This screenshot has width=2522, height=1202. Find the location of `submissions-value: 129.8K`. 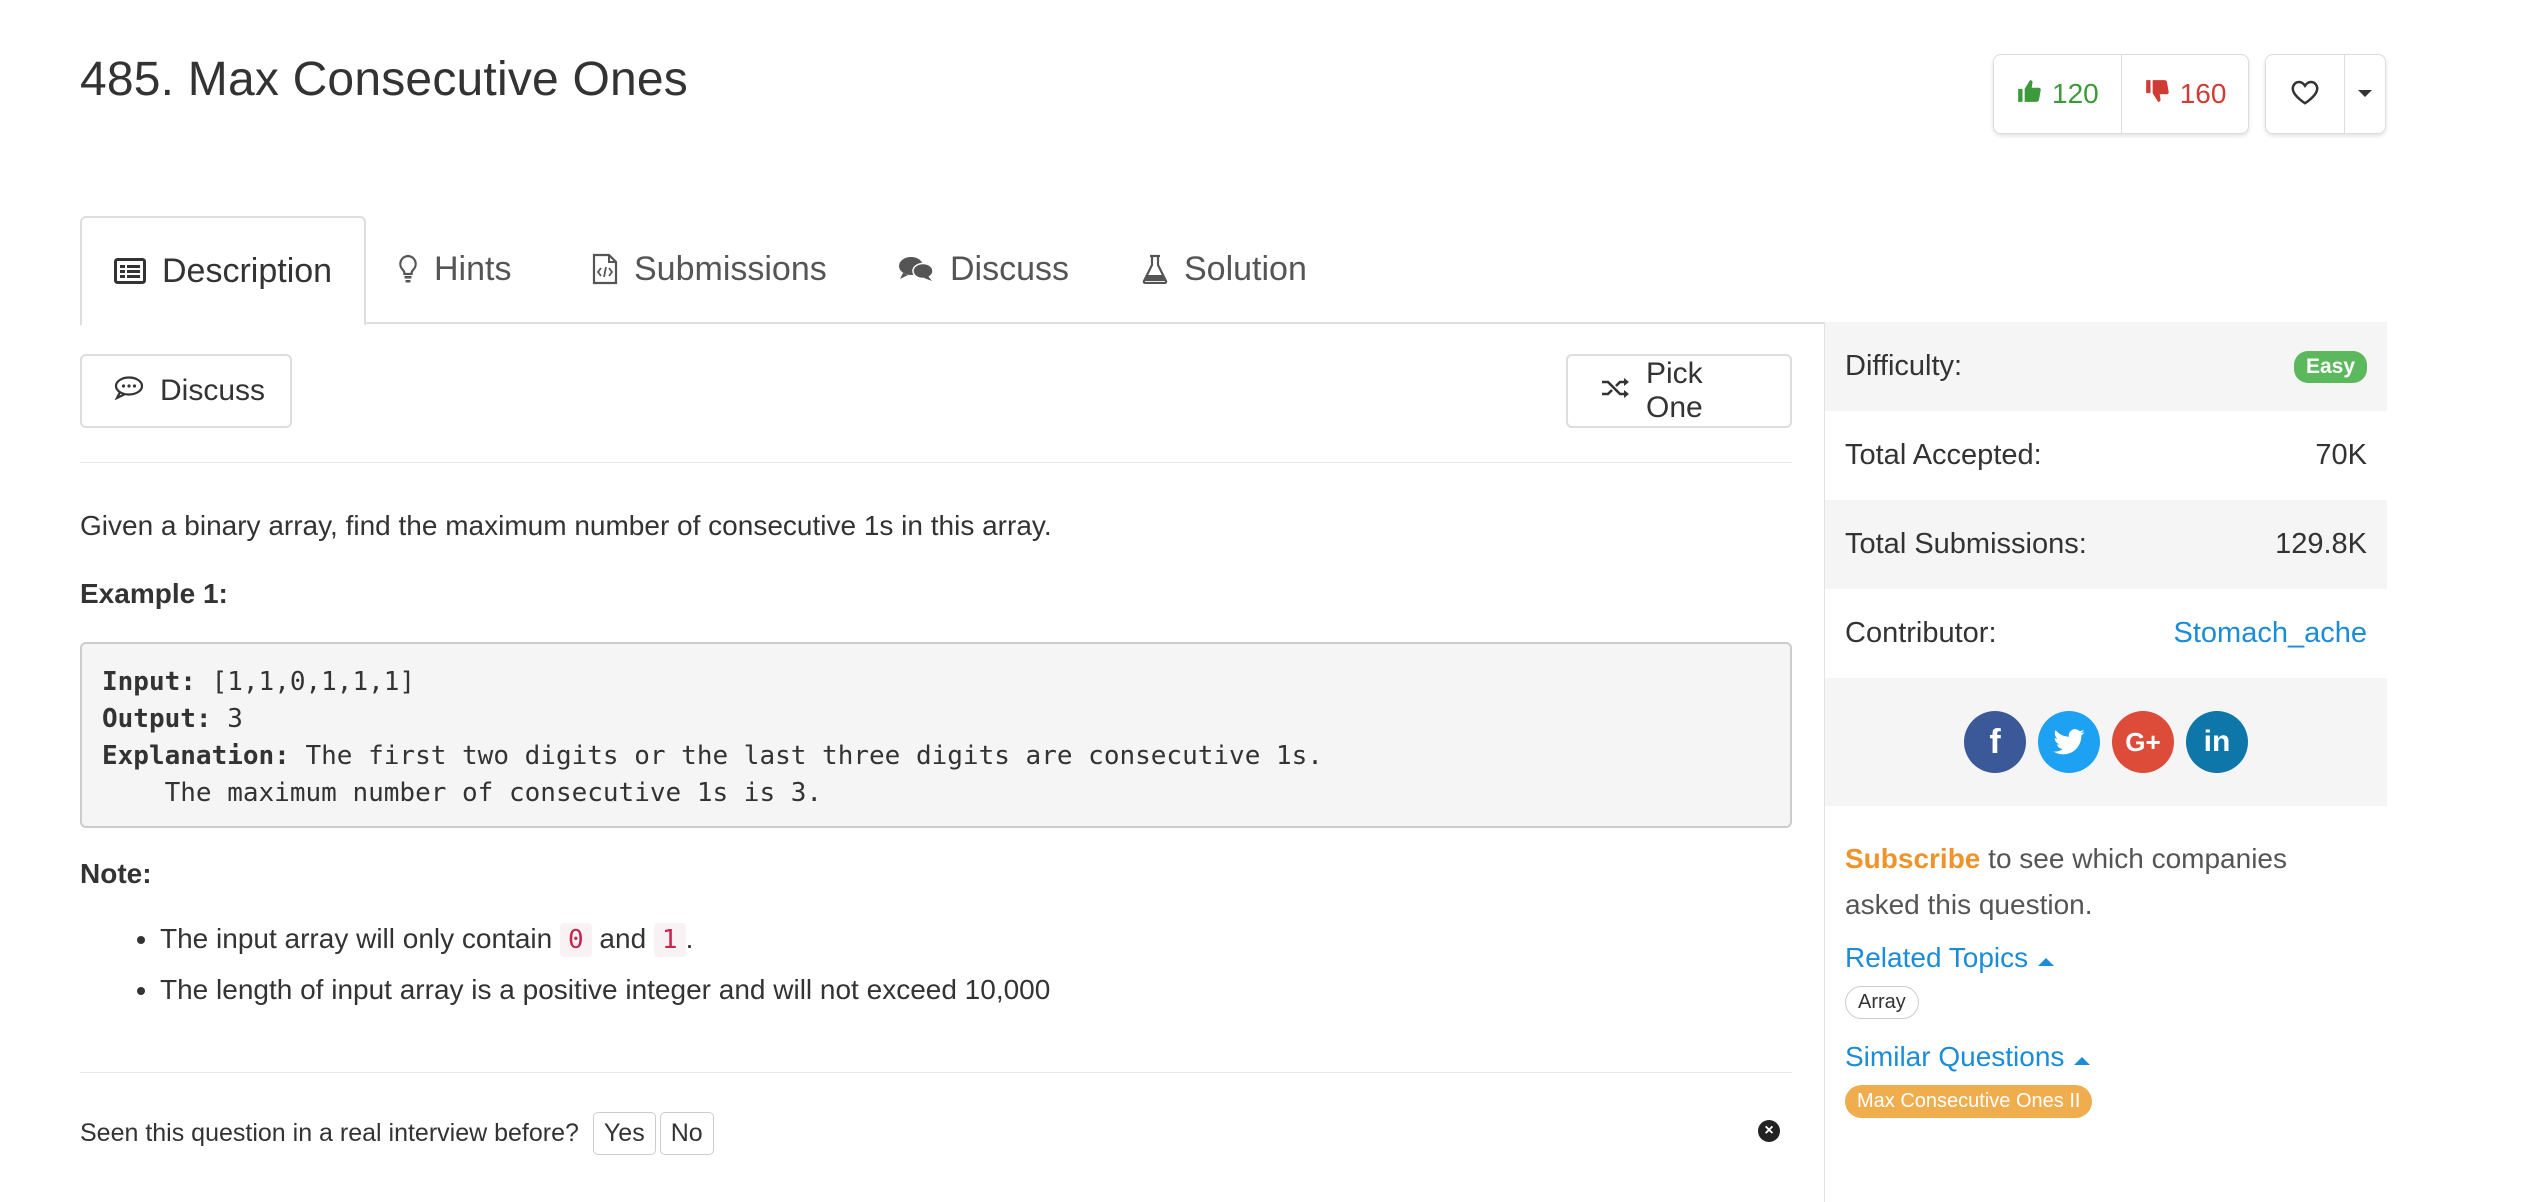

submissions-value: 129.8K is located at coordinates (2321, 544).